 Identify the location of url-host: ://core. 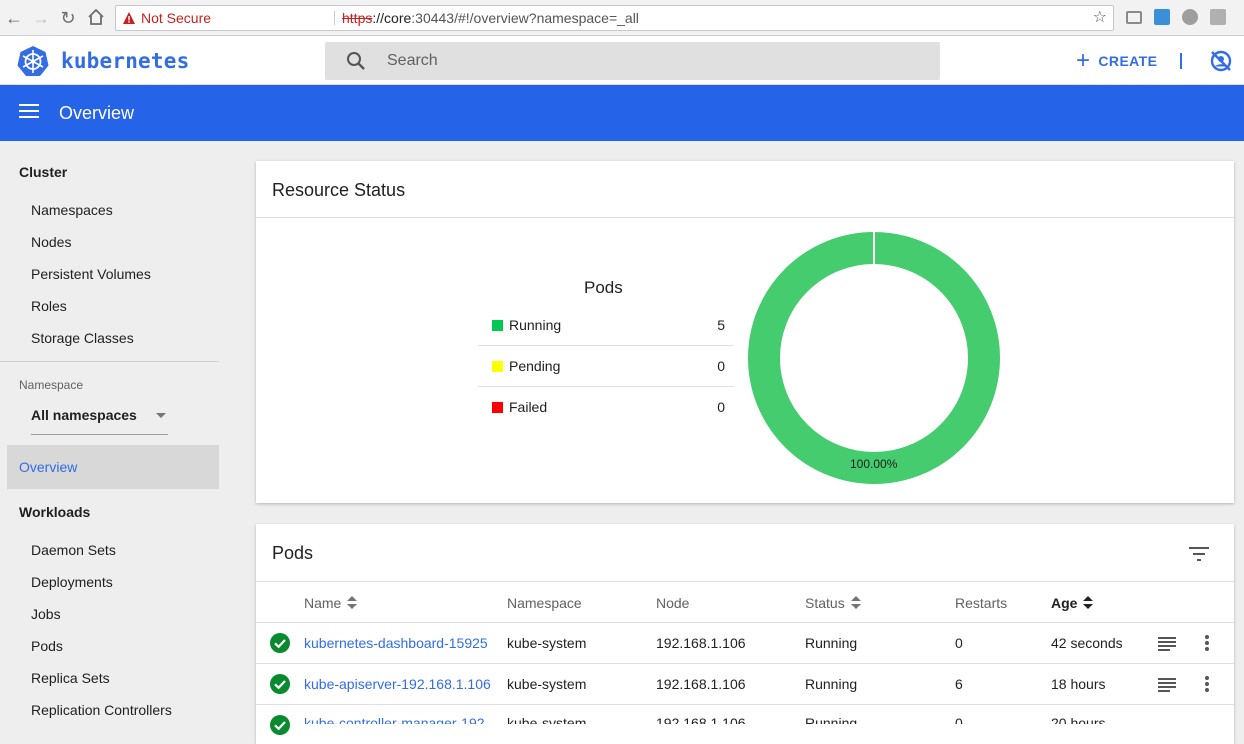
(392, 18).